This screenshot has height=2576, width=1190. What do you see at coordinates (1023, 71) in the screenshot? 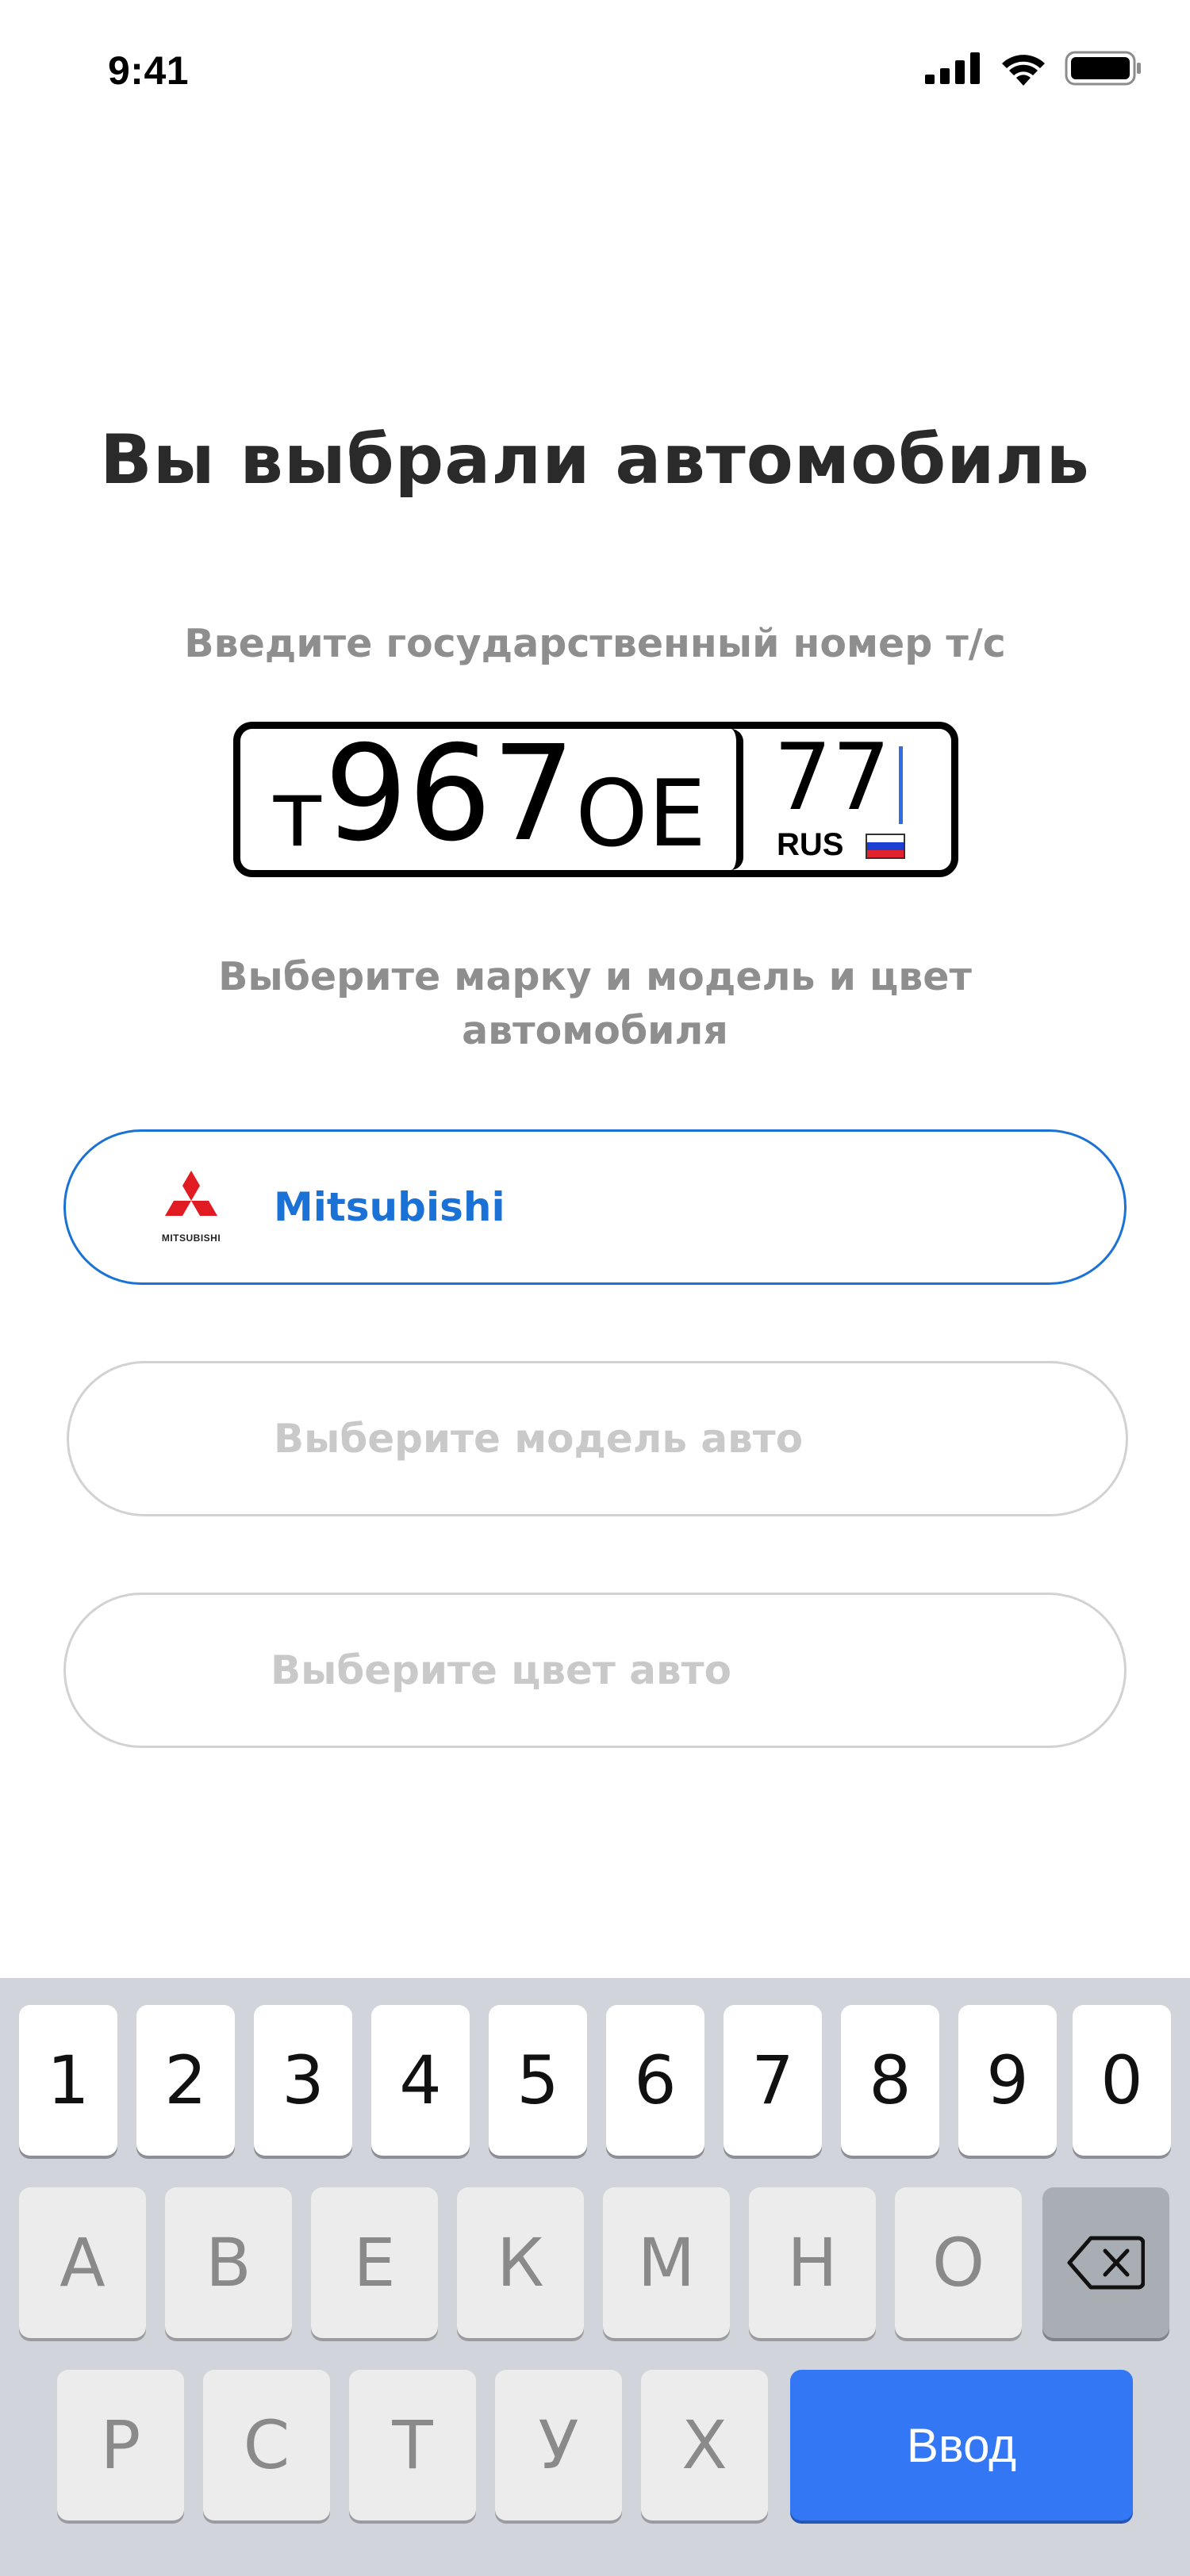
I see `wifi-icon` at bounding box center [1023, 71].